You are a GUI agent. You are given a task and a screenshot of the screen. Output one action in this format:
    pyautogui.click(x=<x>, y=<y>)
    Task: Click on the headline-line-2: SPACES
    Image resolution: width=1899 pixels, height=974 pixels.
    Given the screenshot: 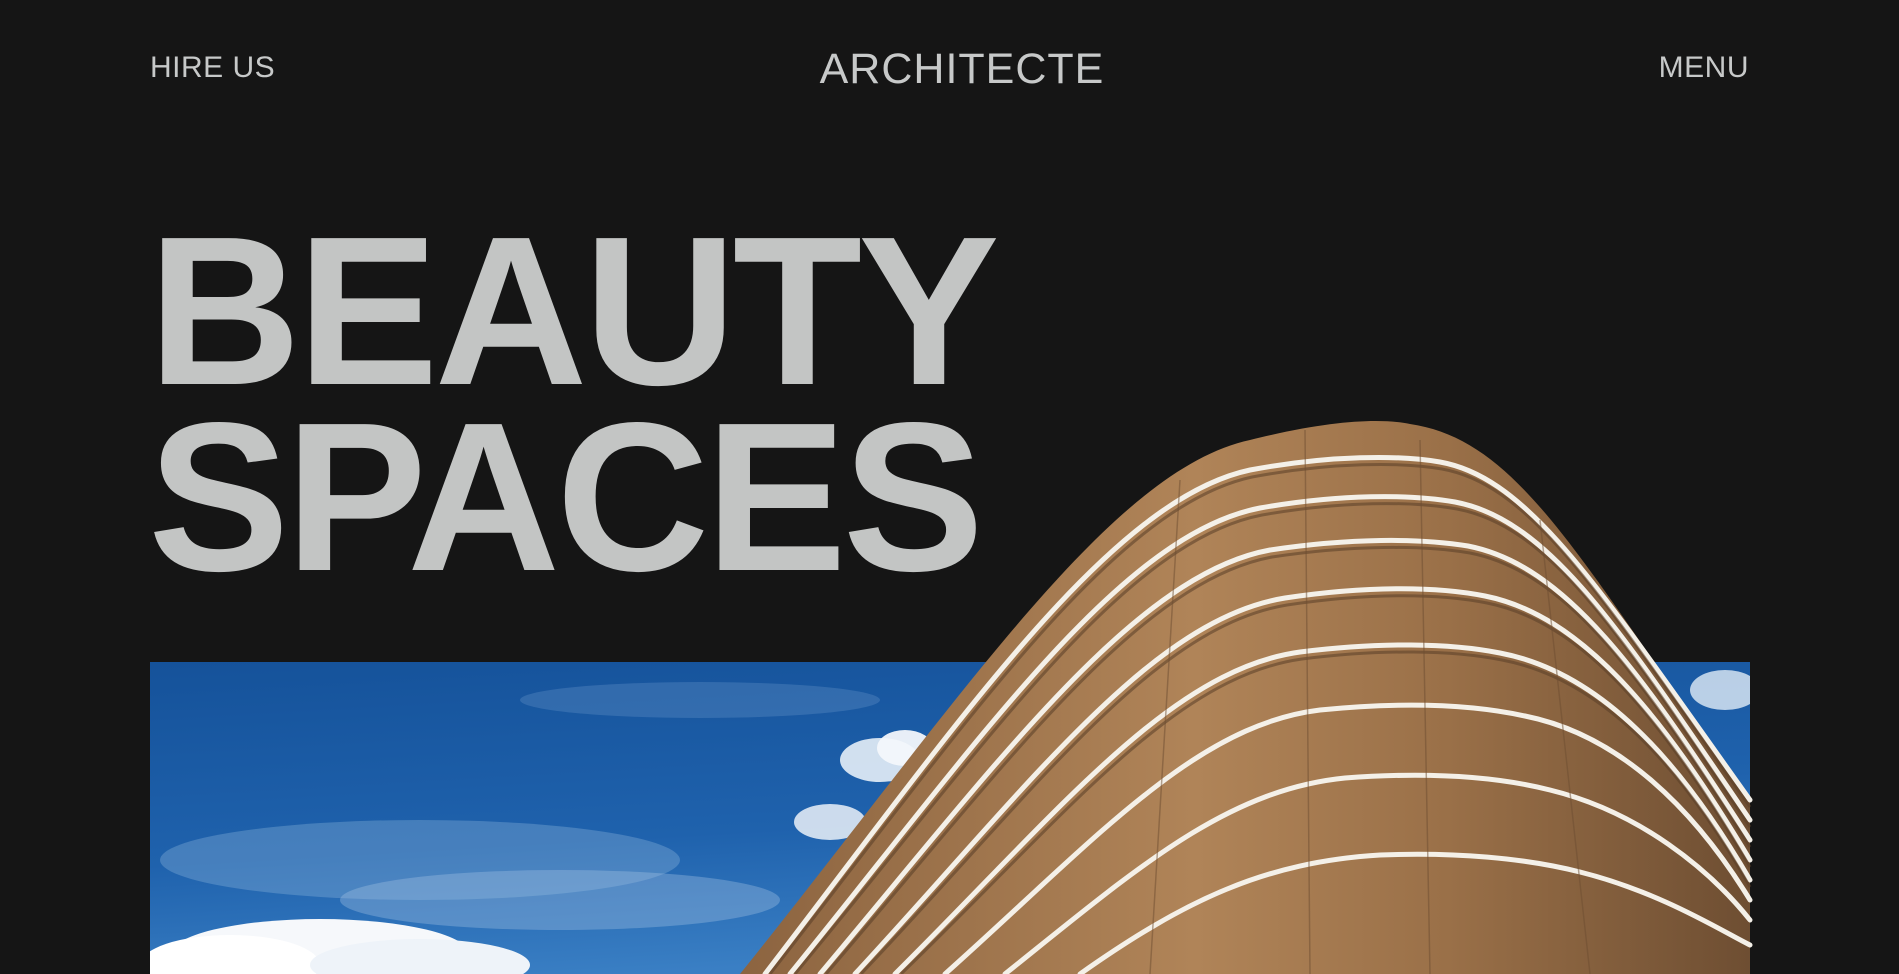 What is the action you would take?
    pyautogui.click(x=566, y=496)
    